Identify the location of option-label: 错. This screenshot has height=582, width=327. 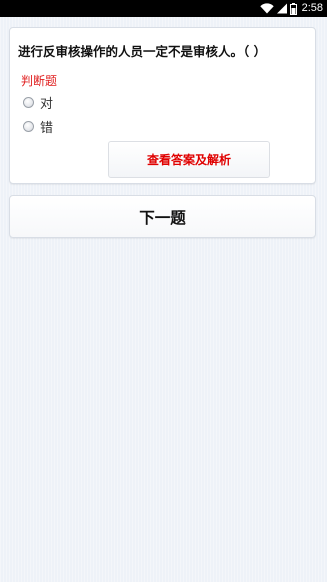
(47, 128).